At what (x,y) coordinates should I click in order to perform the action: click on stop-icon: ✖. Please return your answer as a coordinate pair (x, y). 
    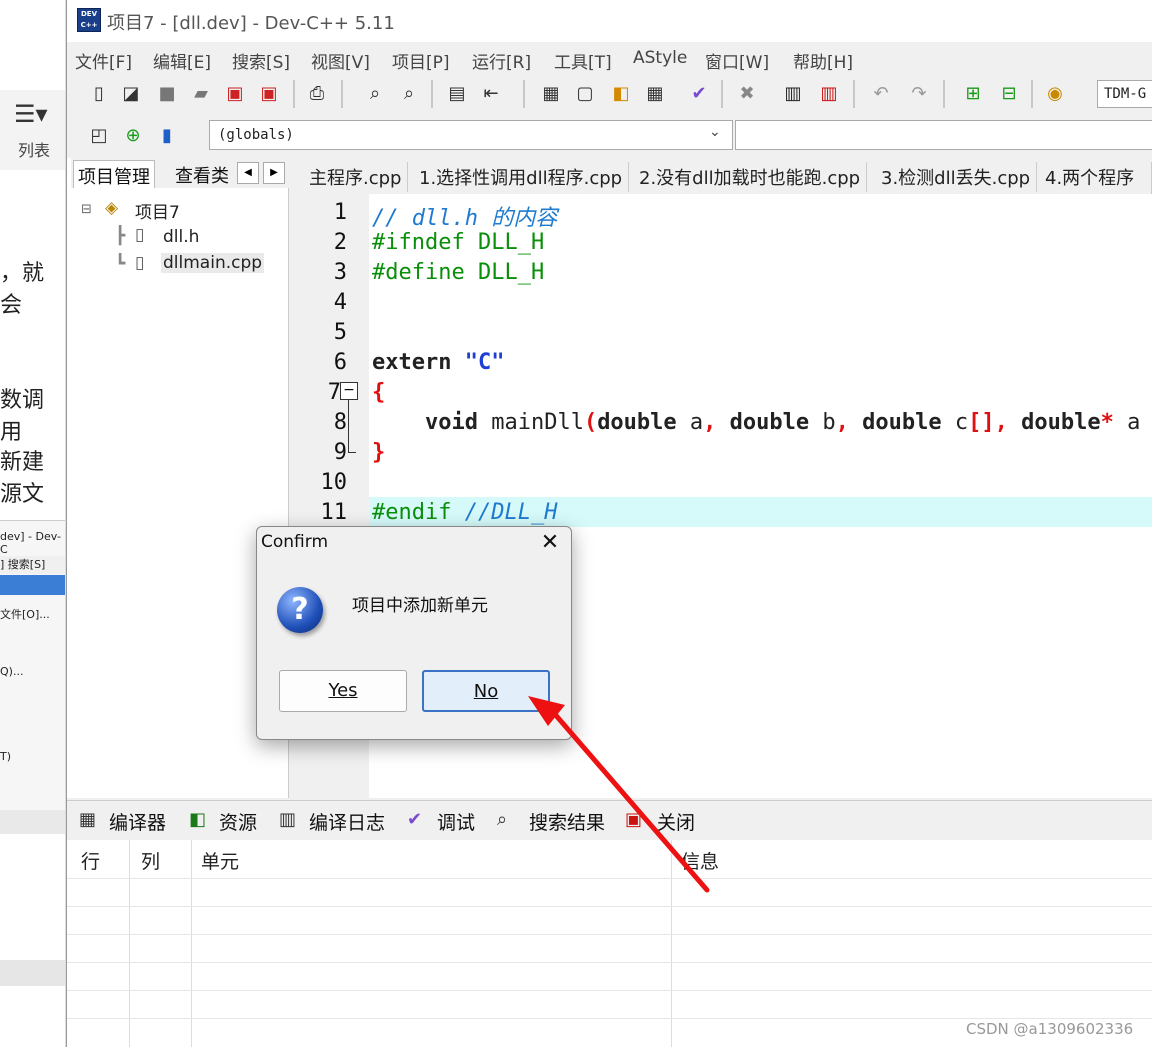
    Looking at the image, I should click on (747, 94).